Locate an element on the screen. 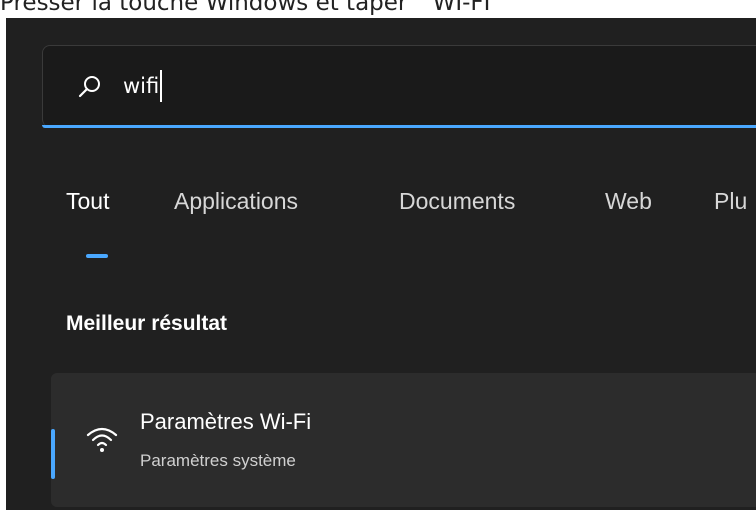 The height and width of the screenshot is (510, 756). tab-more: Plu is located at coordinates (730, 201).